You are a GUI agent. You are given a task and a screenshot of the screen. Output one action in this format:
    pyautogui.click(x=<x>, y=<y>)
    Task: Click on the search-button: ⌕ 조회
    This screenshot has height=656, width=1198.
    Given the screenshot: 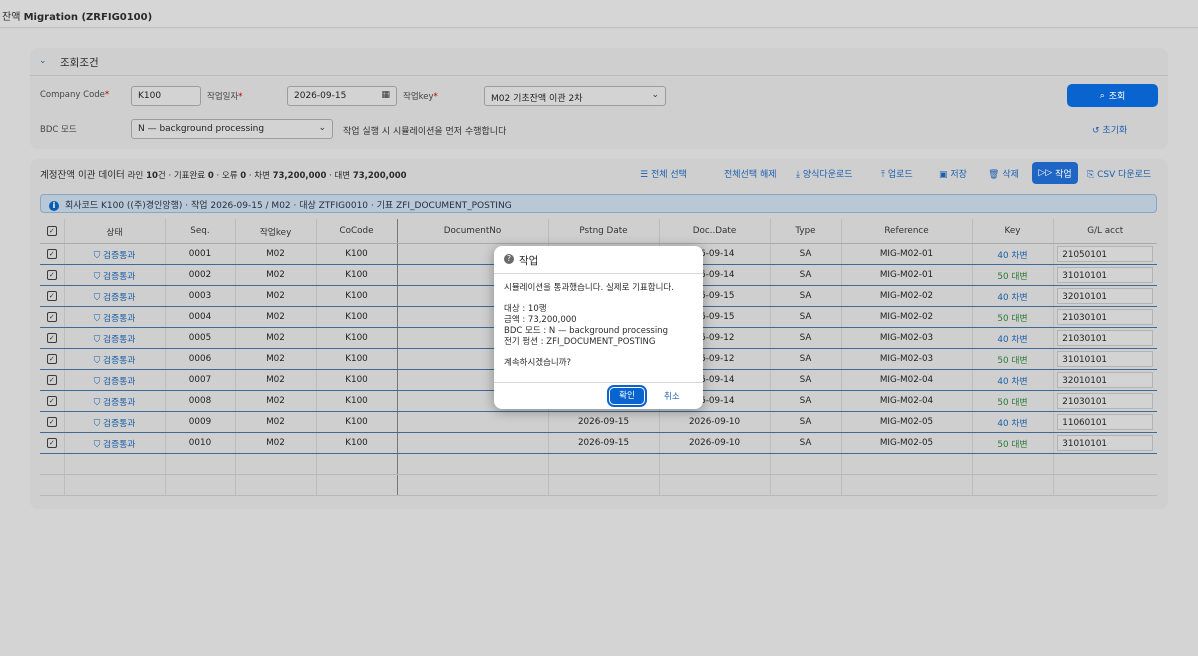 What is the action you would take?
    pyautogui.click(x=1112, y=95)
    